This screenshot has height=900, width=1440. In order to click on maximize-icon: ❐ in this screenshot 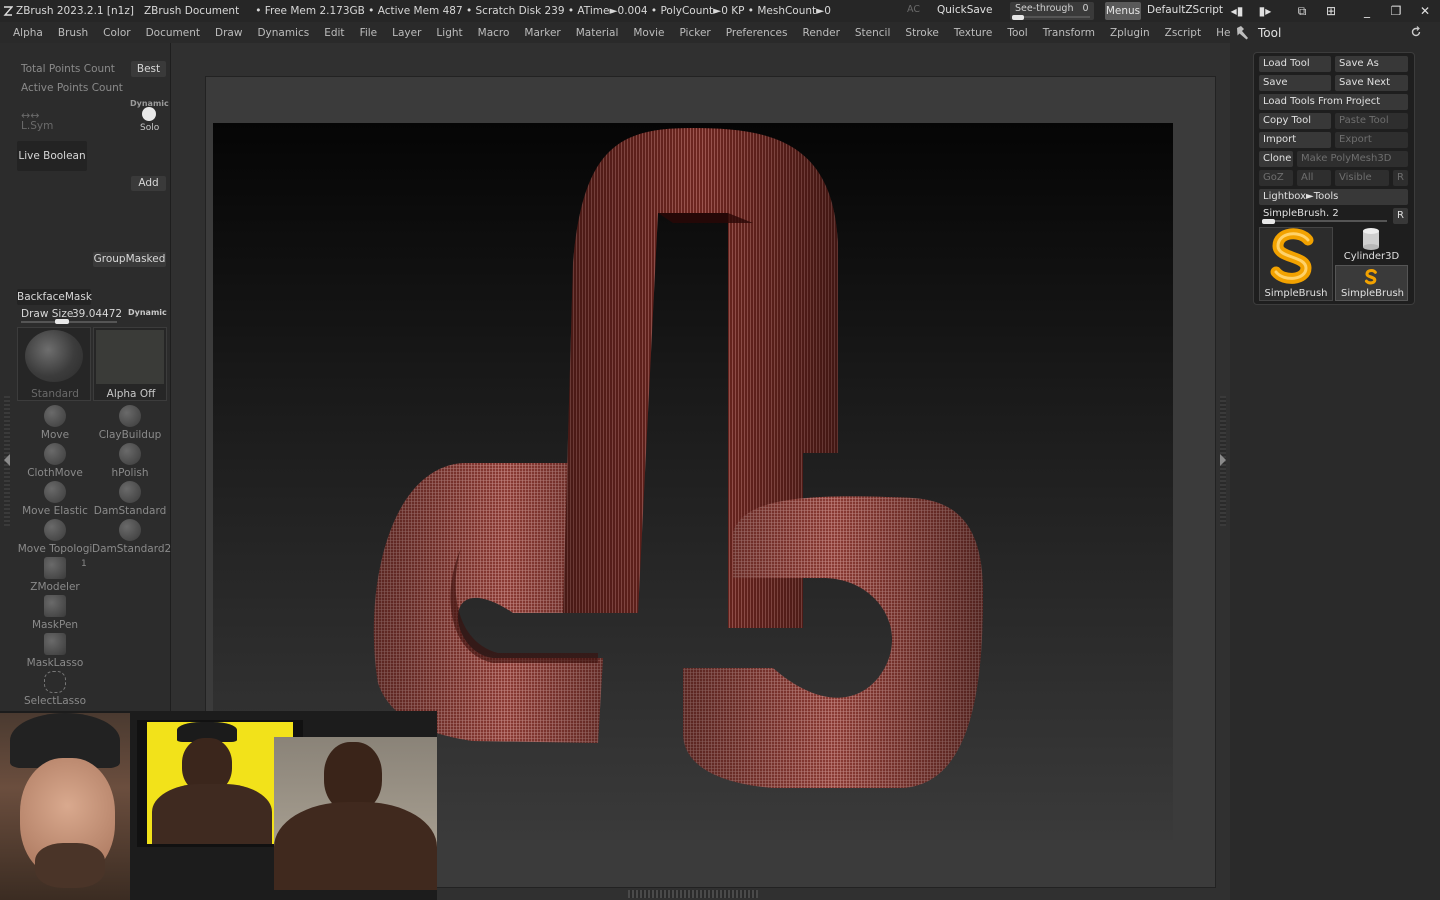, I will do `click(1396, 11)`.